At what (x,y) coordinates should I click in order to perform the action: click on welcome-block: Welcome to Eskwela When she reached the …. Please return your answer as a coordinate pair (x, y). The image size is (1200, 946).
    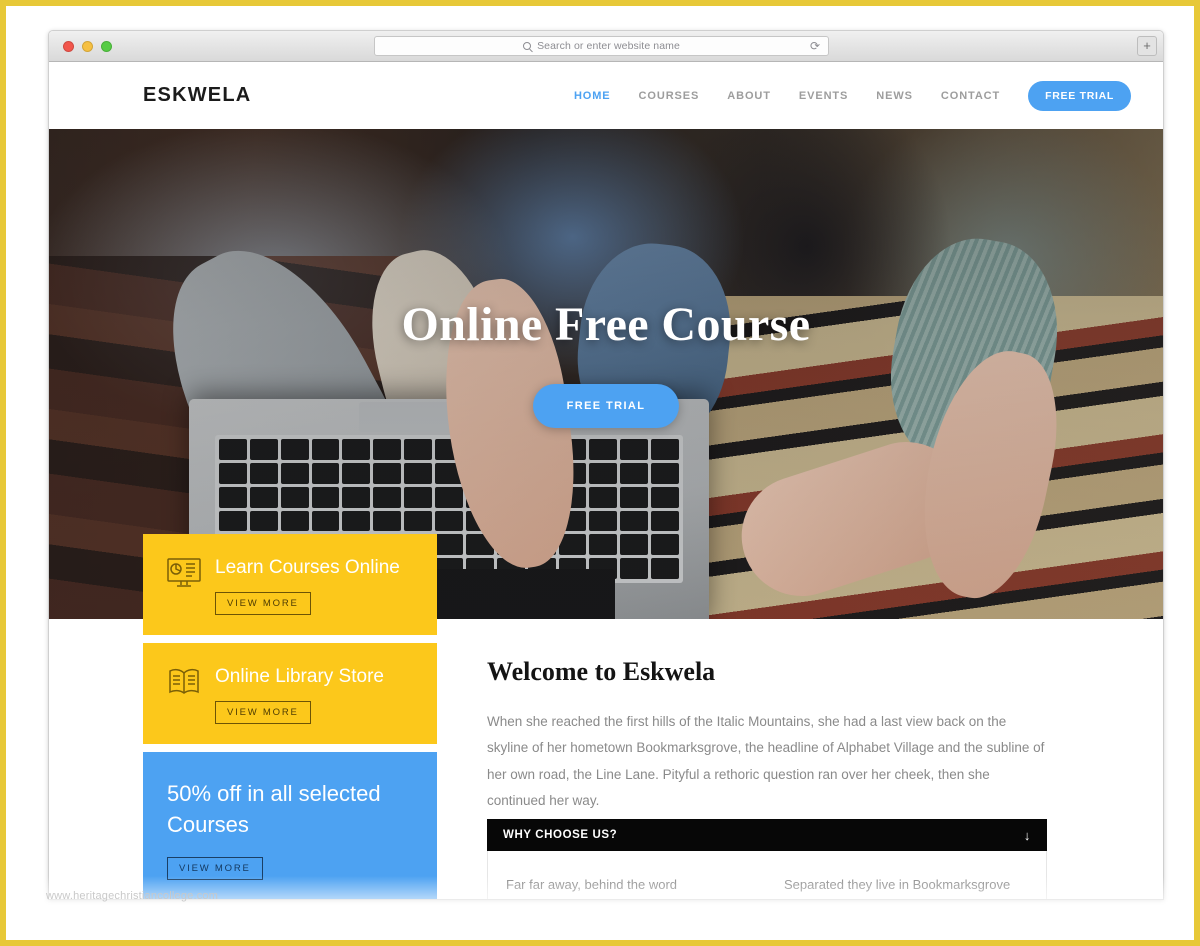
    Looking at the image, I should click on (767, 735).